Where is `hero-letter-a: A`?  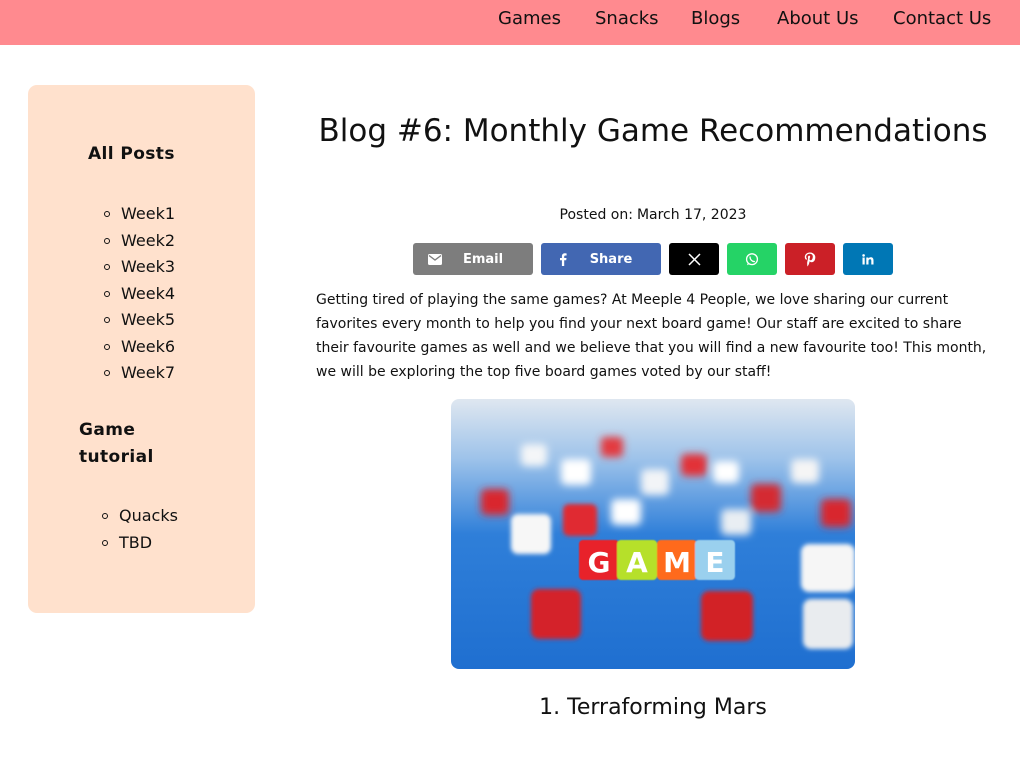
hero-letter-a: A is located at coordinates (637, 562).